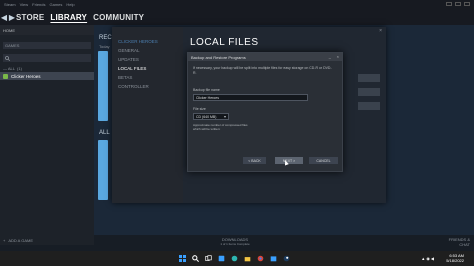  What do you see at coordinates (4, 240) in the screenshot?
I see `plus-icon: +` at bounding box center [4, 240].